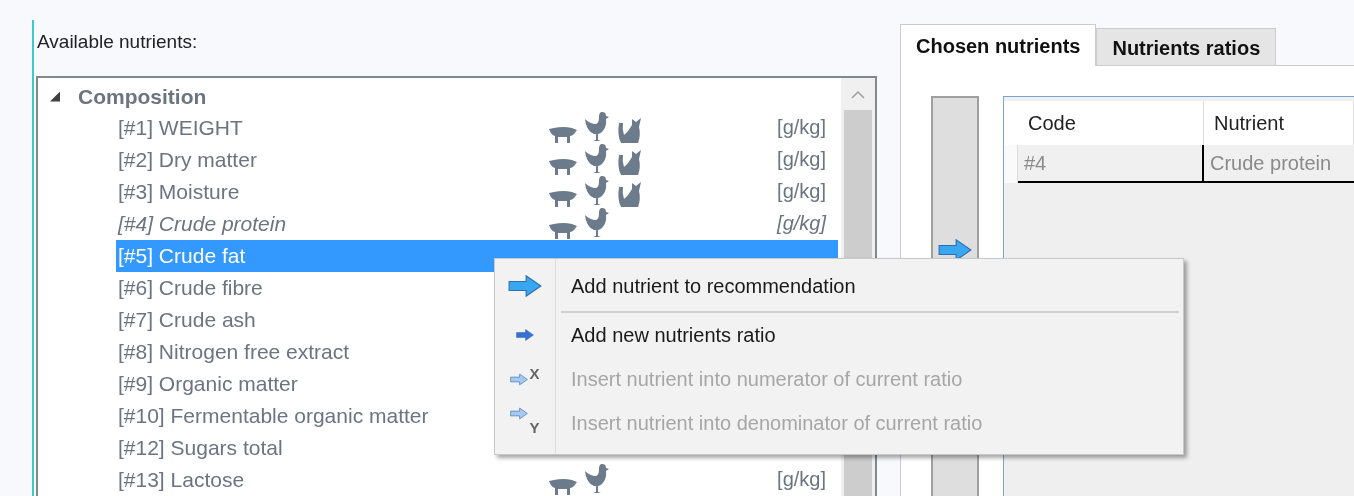 This screenshot has width=1354, height=496. What do you see at coordinates (1111, 164) in the screenshot?
I see `table-cell: #4` at bounding box center [1111, 164].